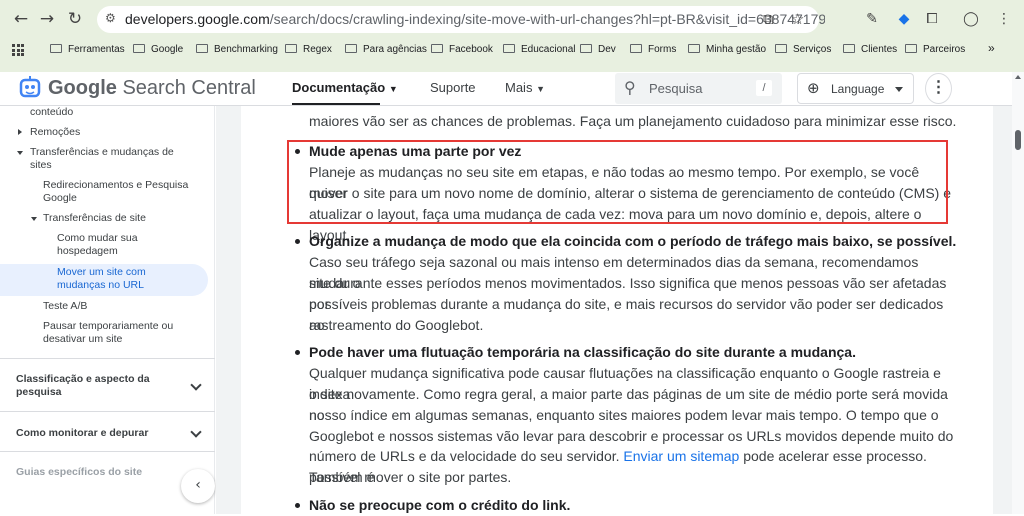  What do you see at coordinates (525, 87) in the screenshot?
I see `nav-mais: Mais ▼` at bounding box center [525, 87].